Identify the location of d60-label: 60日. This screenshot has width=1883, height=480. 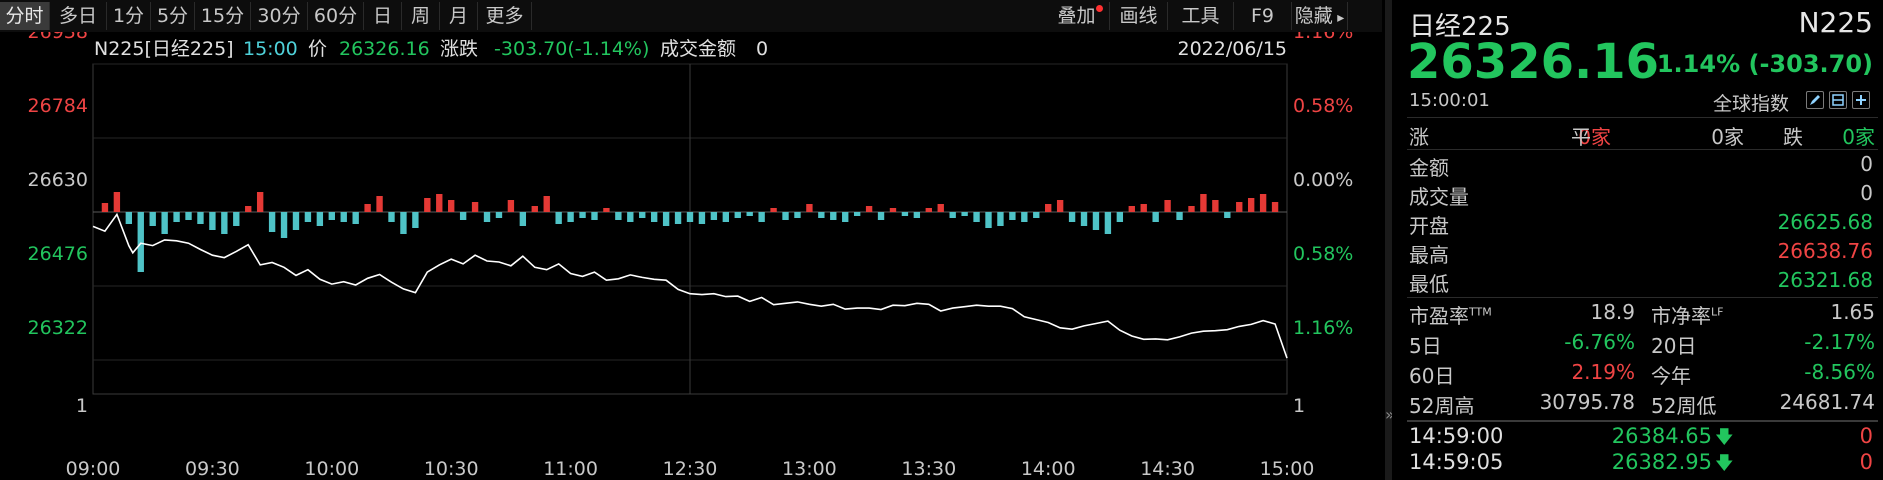
(1432, 376).